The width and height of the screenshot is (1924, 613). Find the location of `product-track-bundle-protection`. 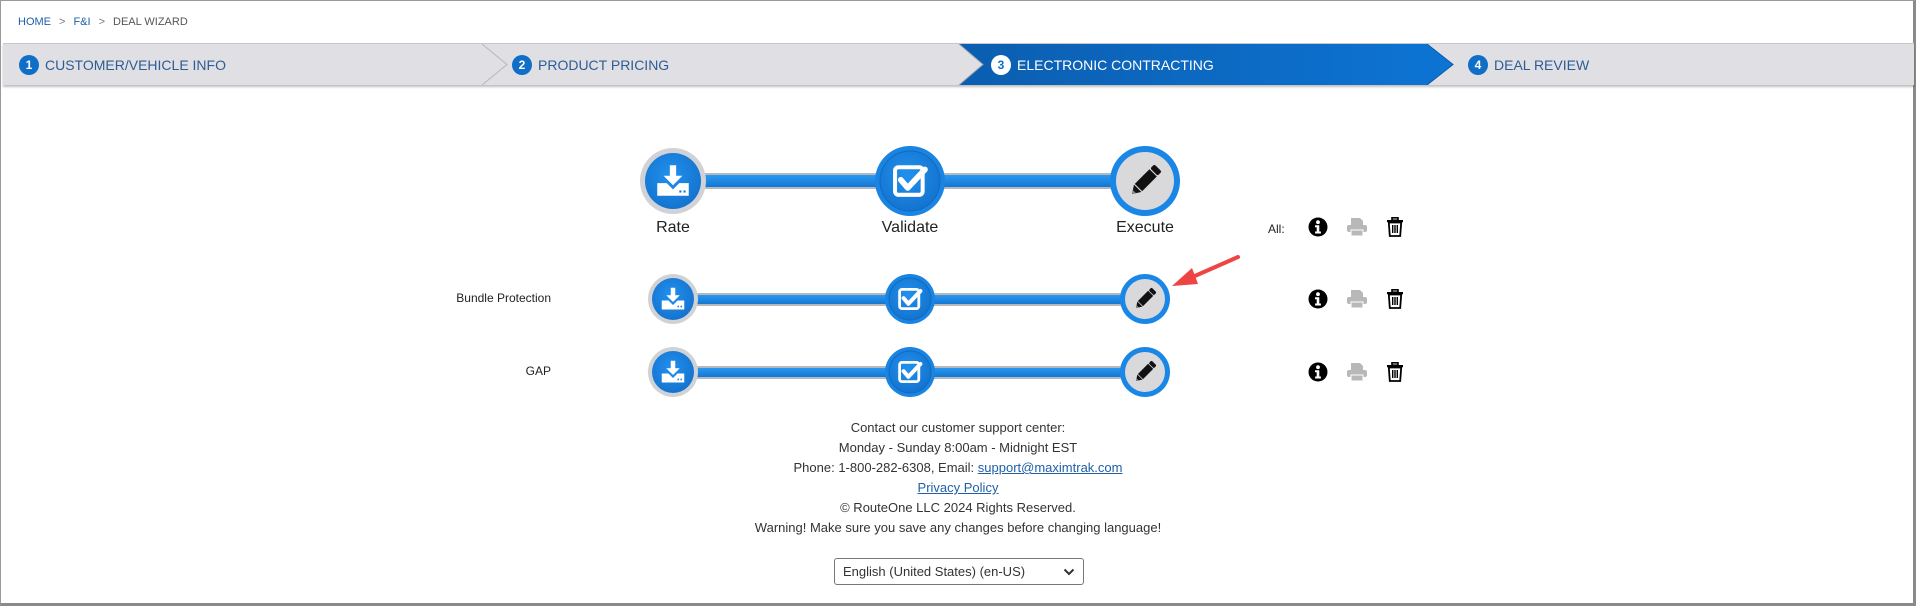

product-track-bundle-protection is located at coordinates (909, 299).